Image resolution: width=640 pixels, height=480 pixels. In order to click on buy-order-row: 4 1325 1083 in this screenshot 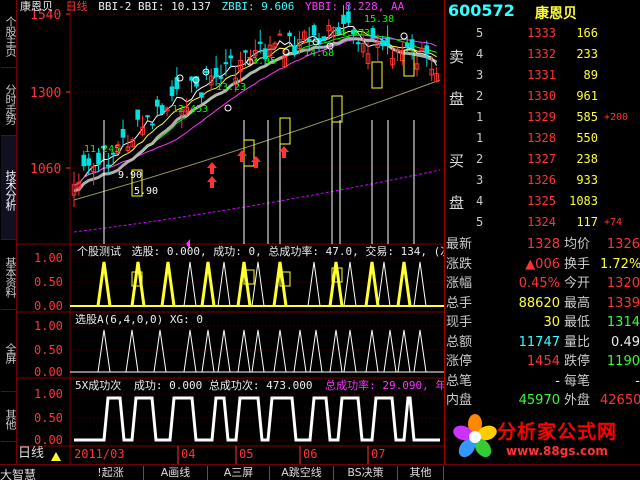, I will do `click(558, 201)`.